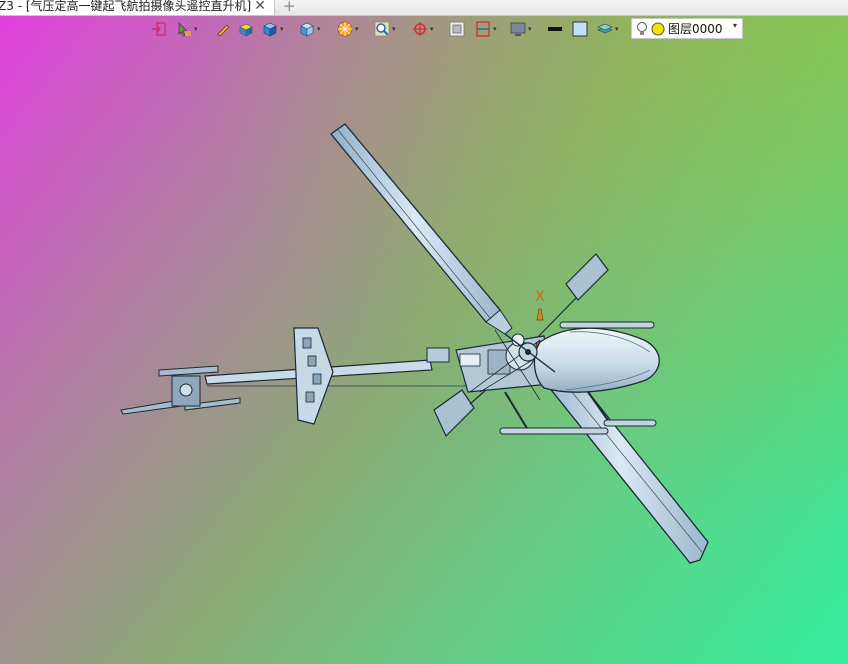 Image resolution: width=848 pixels, height=664 pixels. I want to click on view-toolbar: ▾ ▾ ▾ ▾ ▾ ▾ ▾ ▾ ▾ 图层0000 ▾, so click(448, 29).